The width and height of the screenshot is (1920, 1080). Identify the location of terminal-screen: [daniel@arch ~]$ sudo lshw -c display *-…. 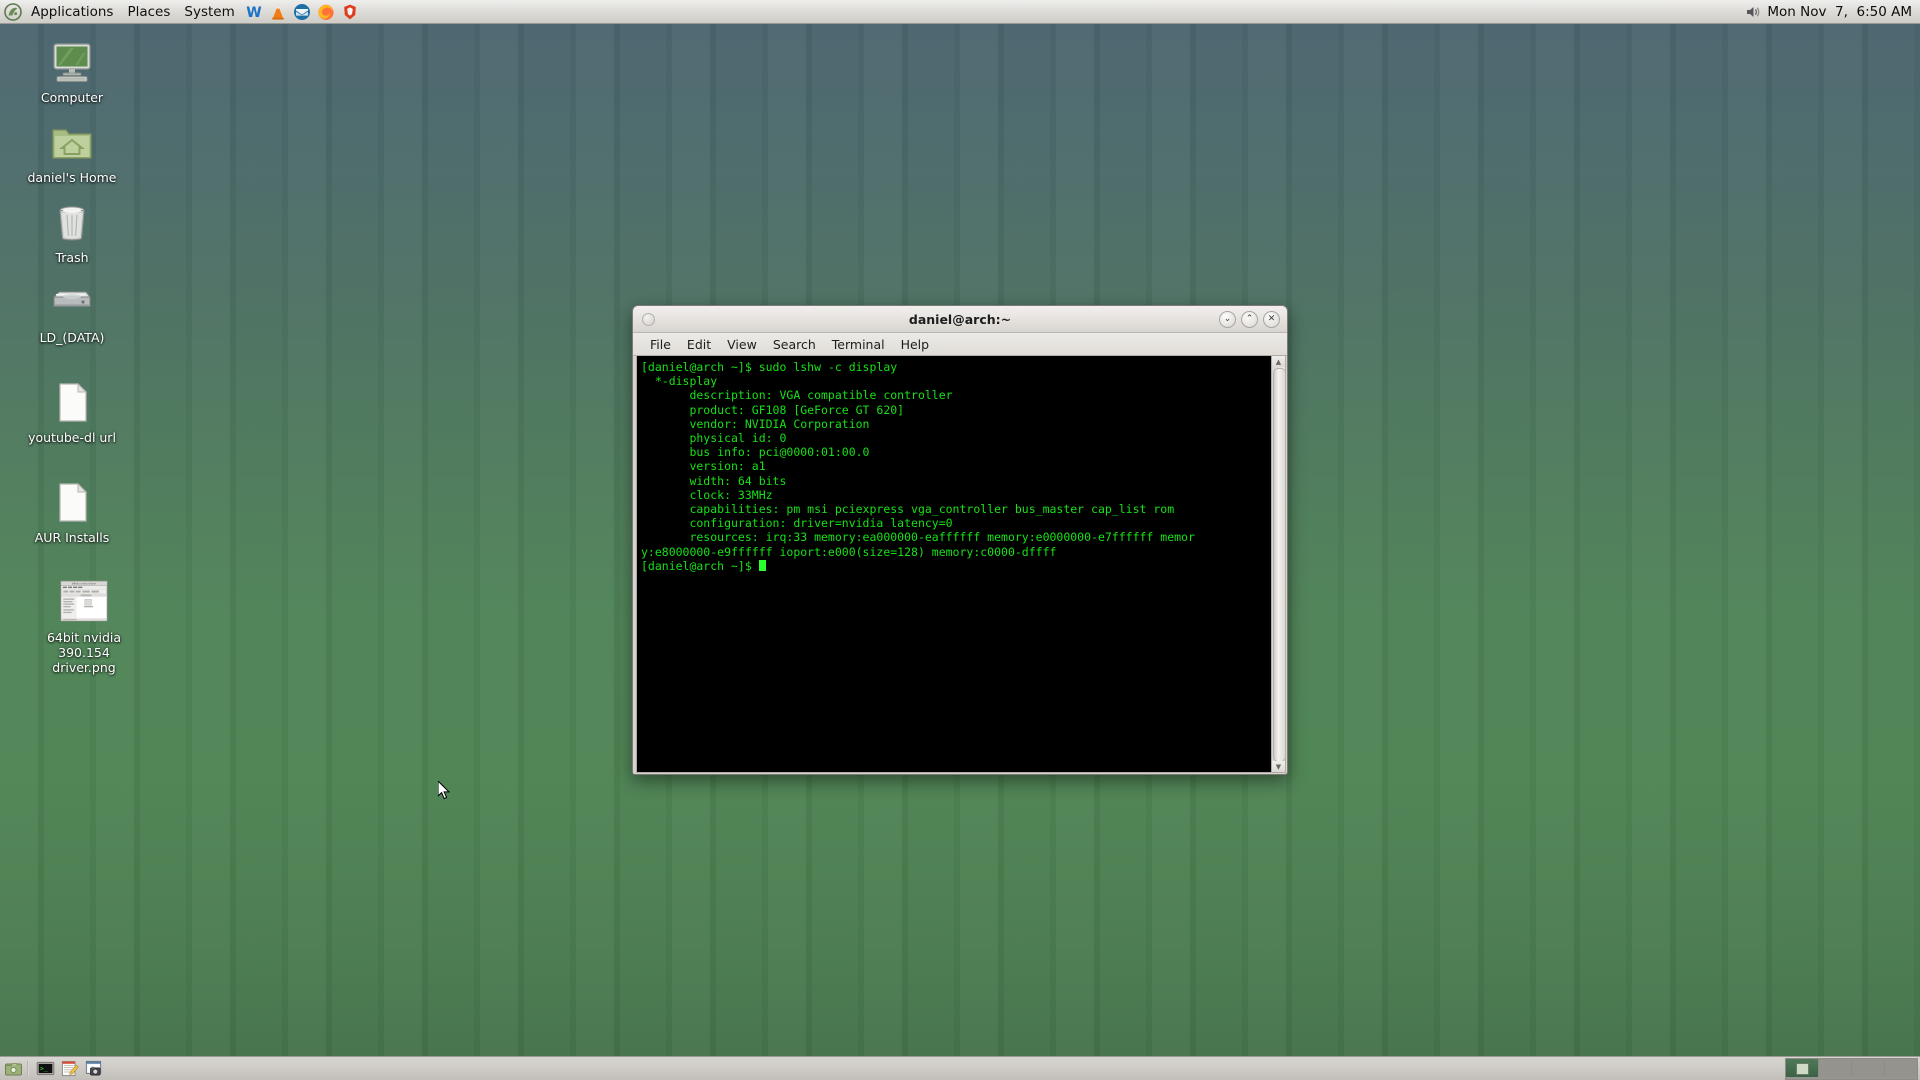
(954, 564).